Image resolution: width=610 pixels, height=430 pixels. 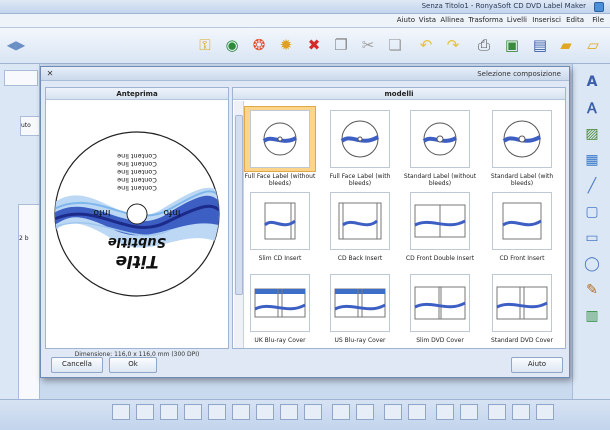 What do you see at coordinates (232, 45) in the screenshot?
I see `globe-icon: ◉` at bounding box center [232, 45].